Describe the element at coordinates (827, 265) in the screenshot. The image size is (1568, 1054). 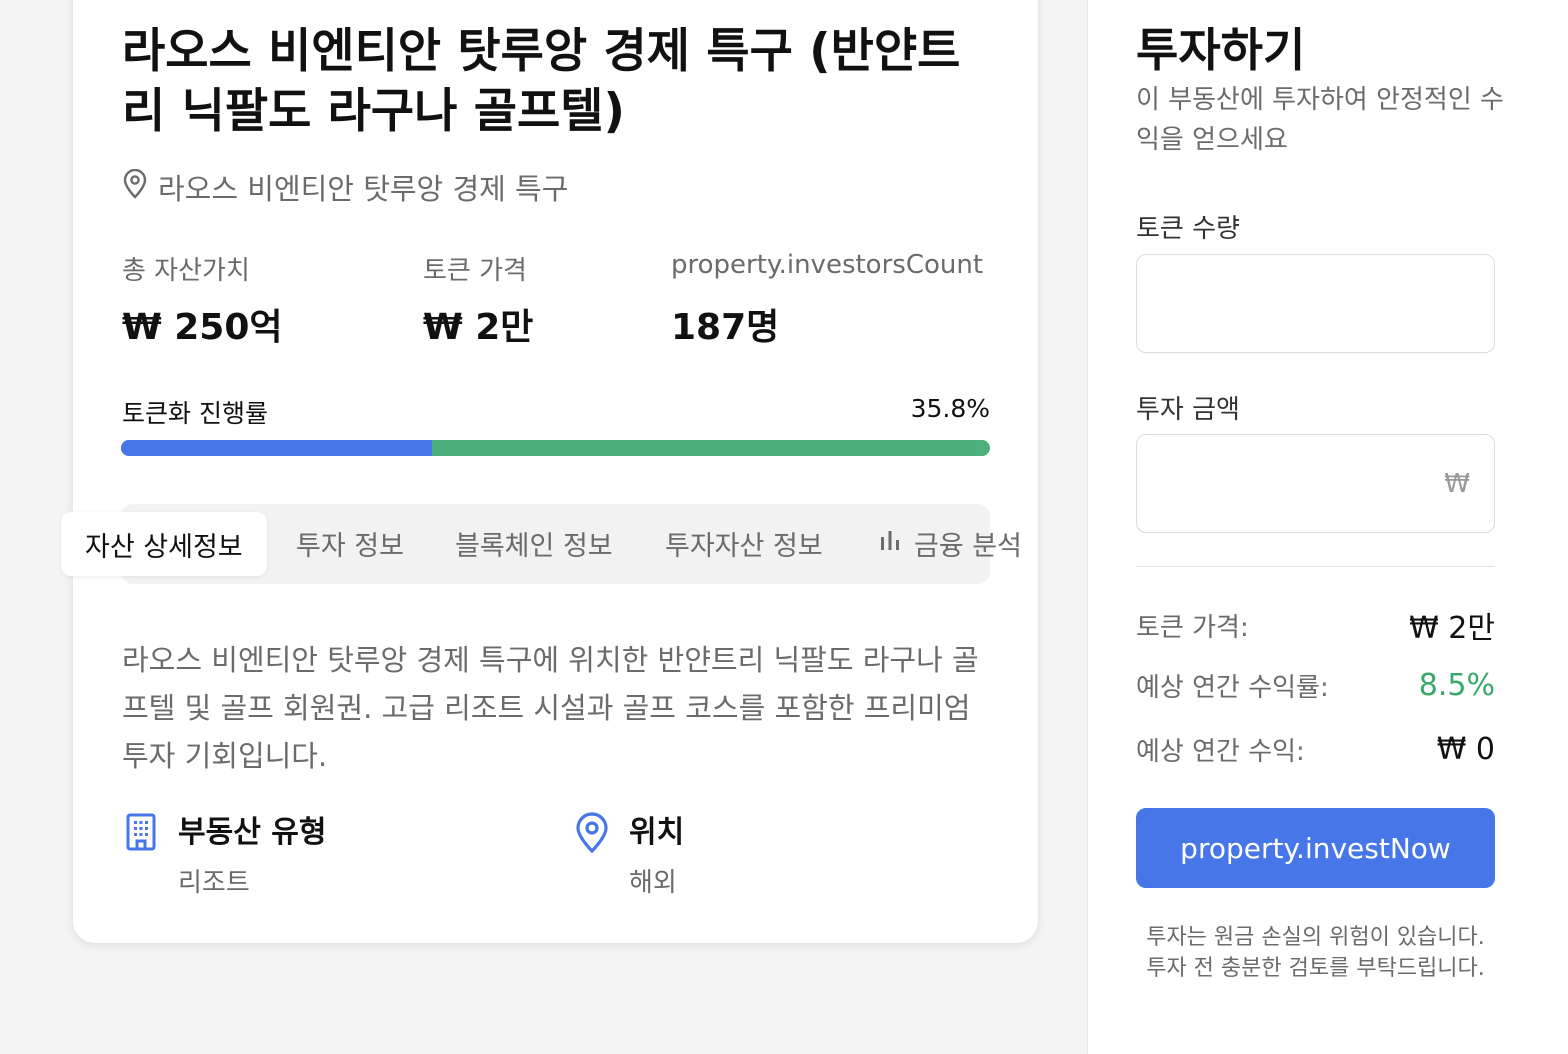
I see `stat-label: property.investorsCount` at that location.